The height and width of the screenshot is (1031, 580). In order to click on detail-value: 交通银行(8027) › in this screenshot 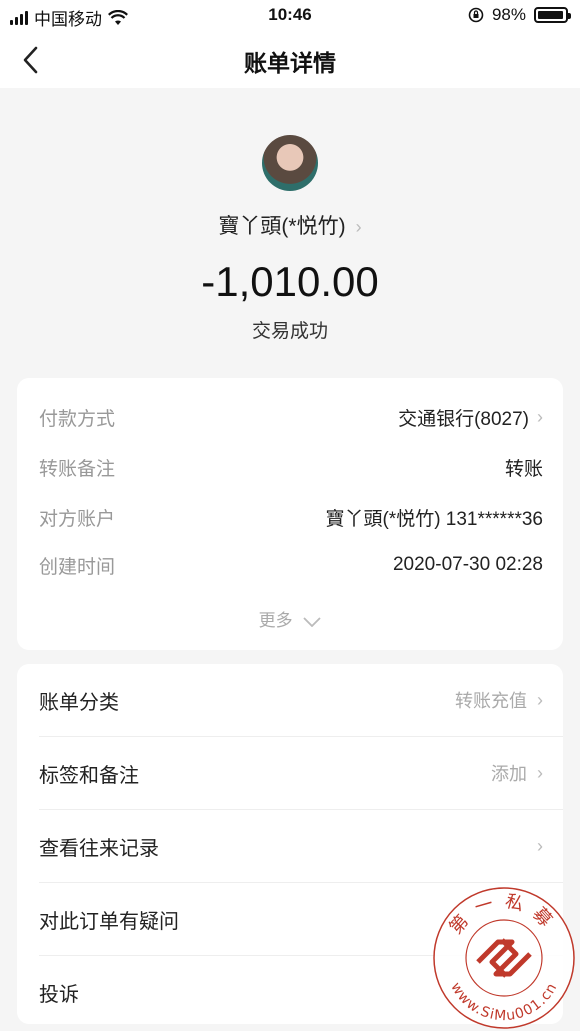, I will do `click(470, 417)`.